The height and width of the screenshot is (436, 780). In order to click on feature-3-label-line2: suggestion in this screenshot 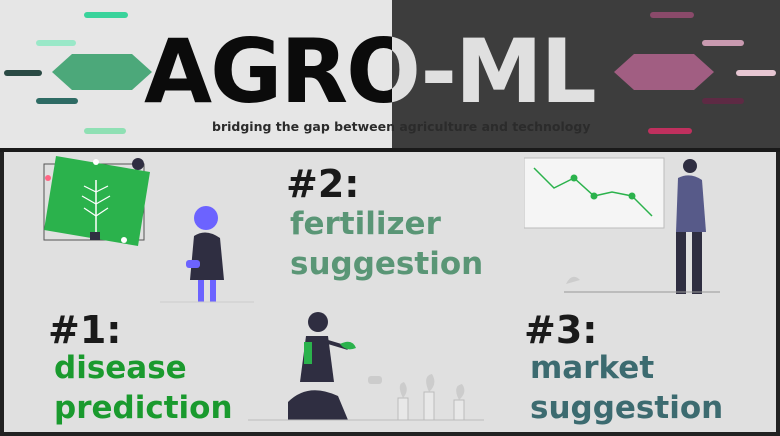, I will do `click(627, 408)`.